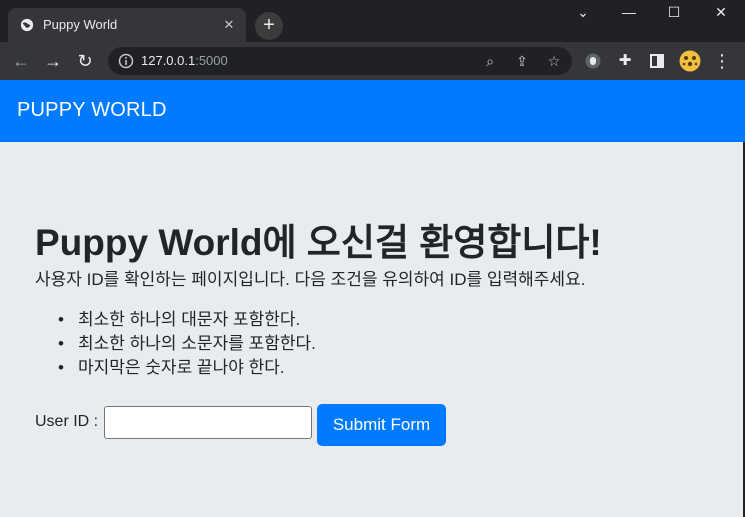  Describe the element at coordinates (426, 242) in the screenshot. I see `title-welcome: 에 오신걸 환영합니다` at that location.